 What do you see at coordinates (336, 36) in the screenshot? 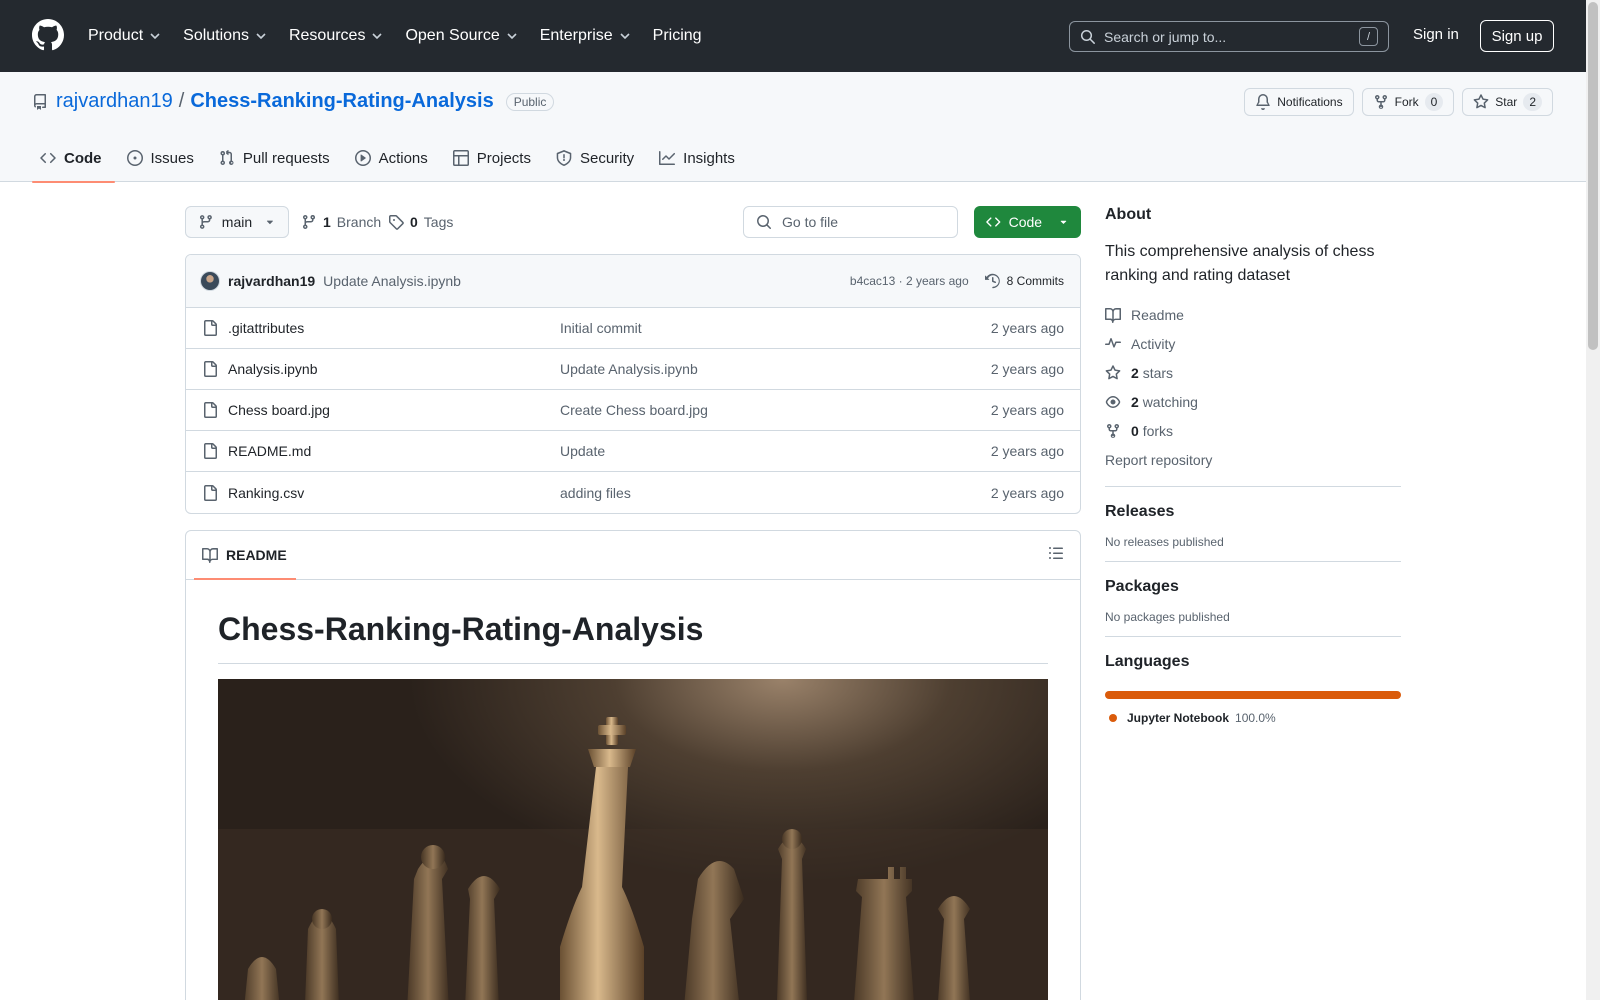
I see `nav-resources: Resources` at bounding box center [336, 36].